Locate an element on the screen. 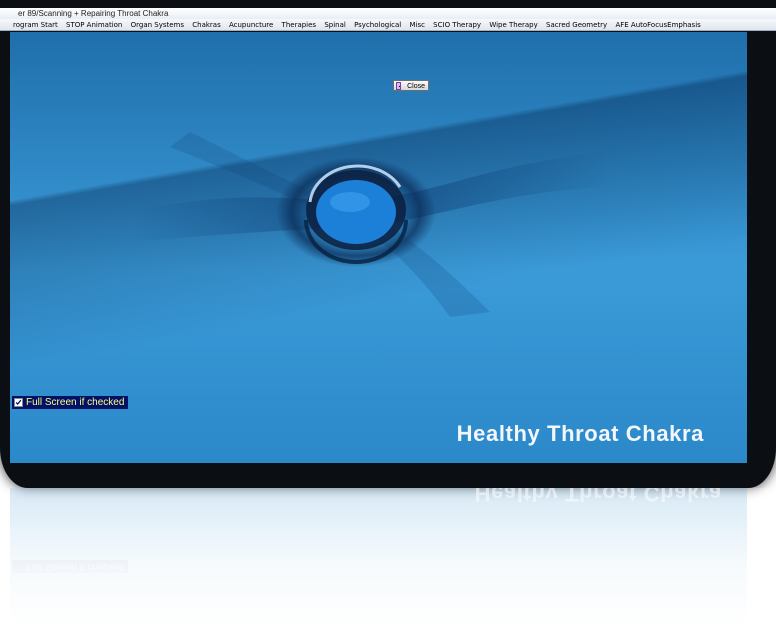 The width and height of the screenshot is (776, 626). menu-program-start: rogram Start is located at coordinates (35, 24).